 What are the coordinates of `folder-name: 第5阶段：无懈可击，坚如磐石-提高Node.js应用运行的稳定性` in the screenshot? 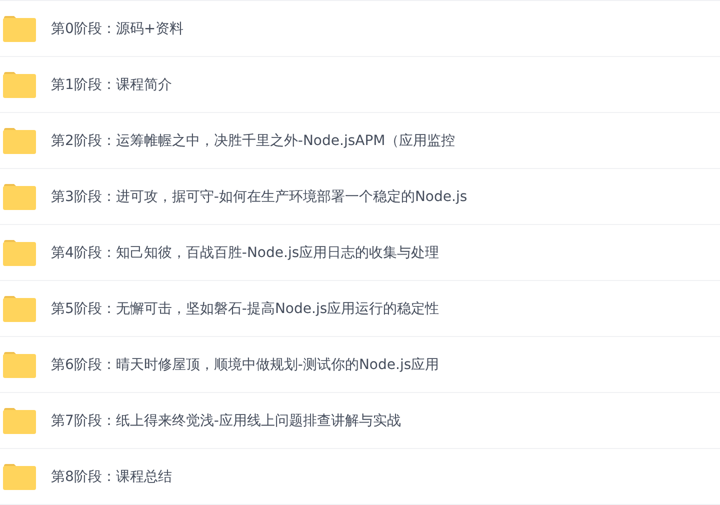 It's located at (245, 309).